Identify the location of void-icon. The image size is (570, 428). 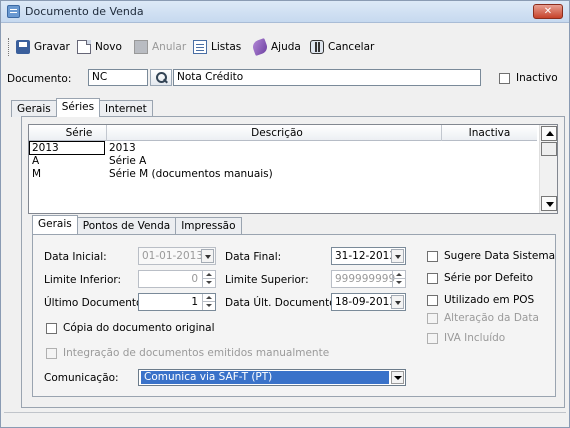
(141, 47).